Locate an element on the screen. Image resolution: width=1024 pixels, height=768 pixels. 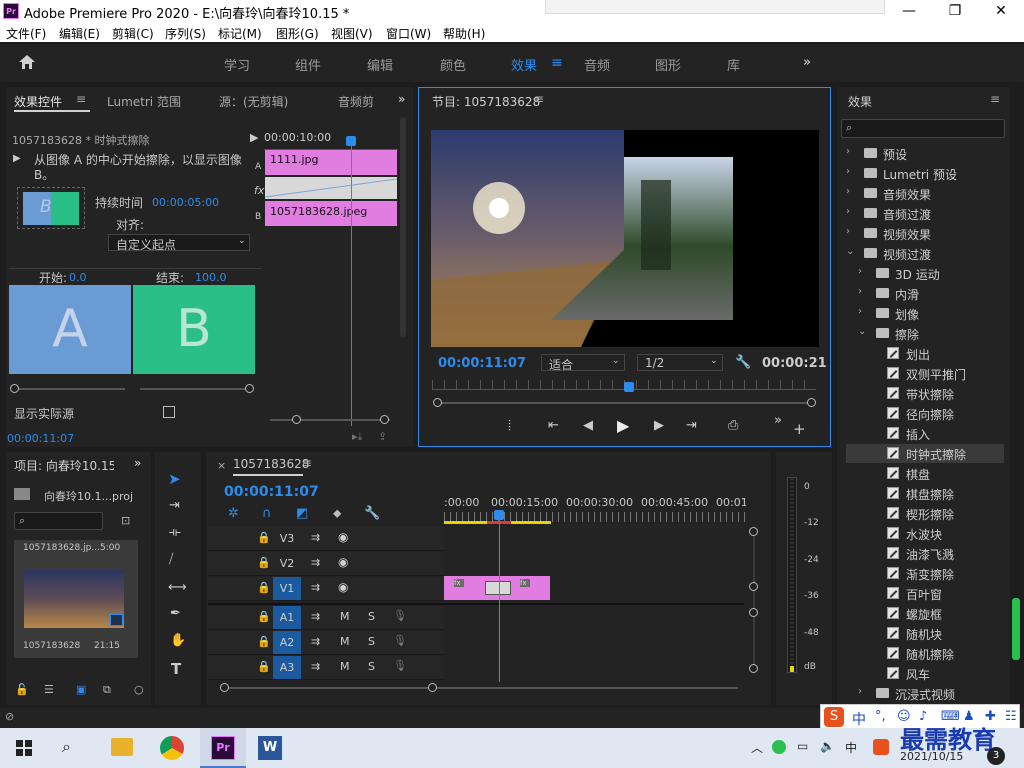
taskbar-premiere: Pr is located at coordinates (223, 748).